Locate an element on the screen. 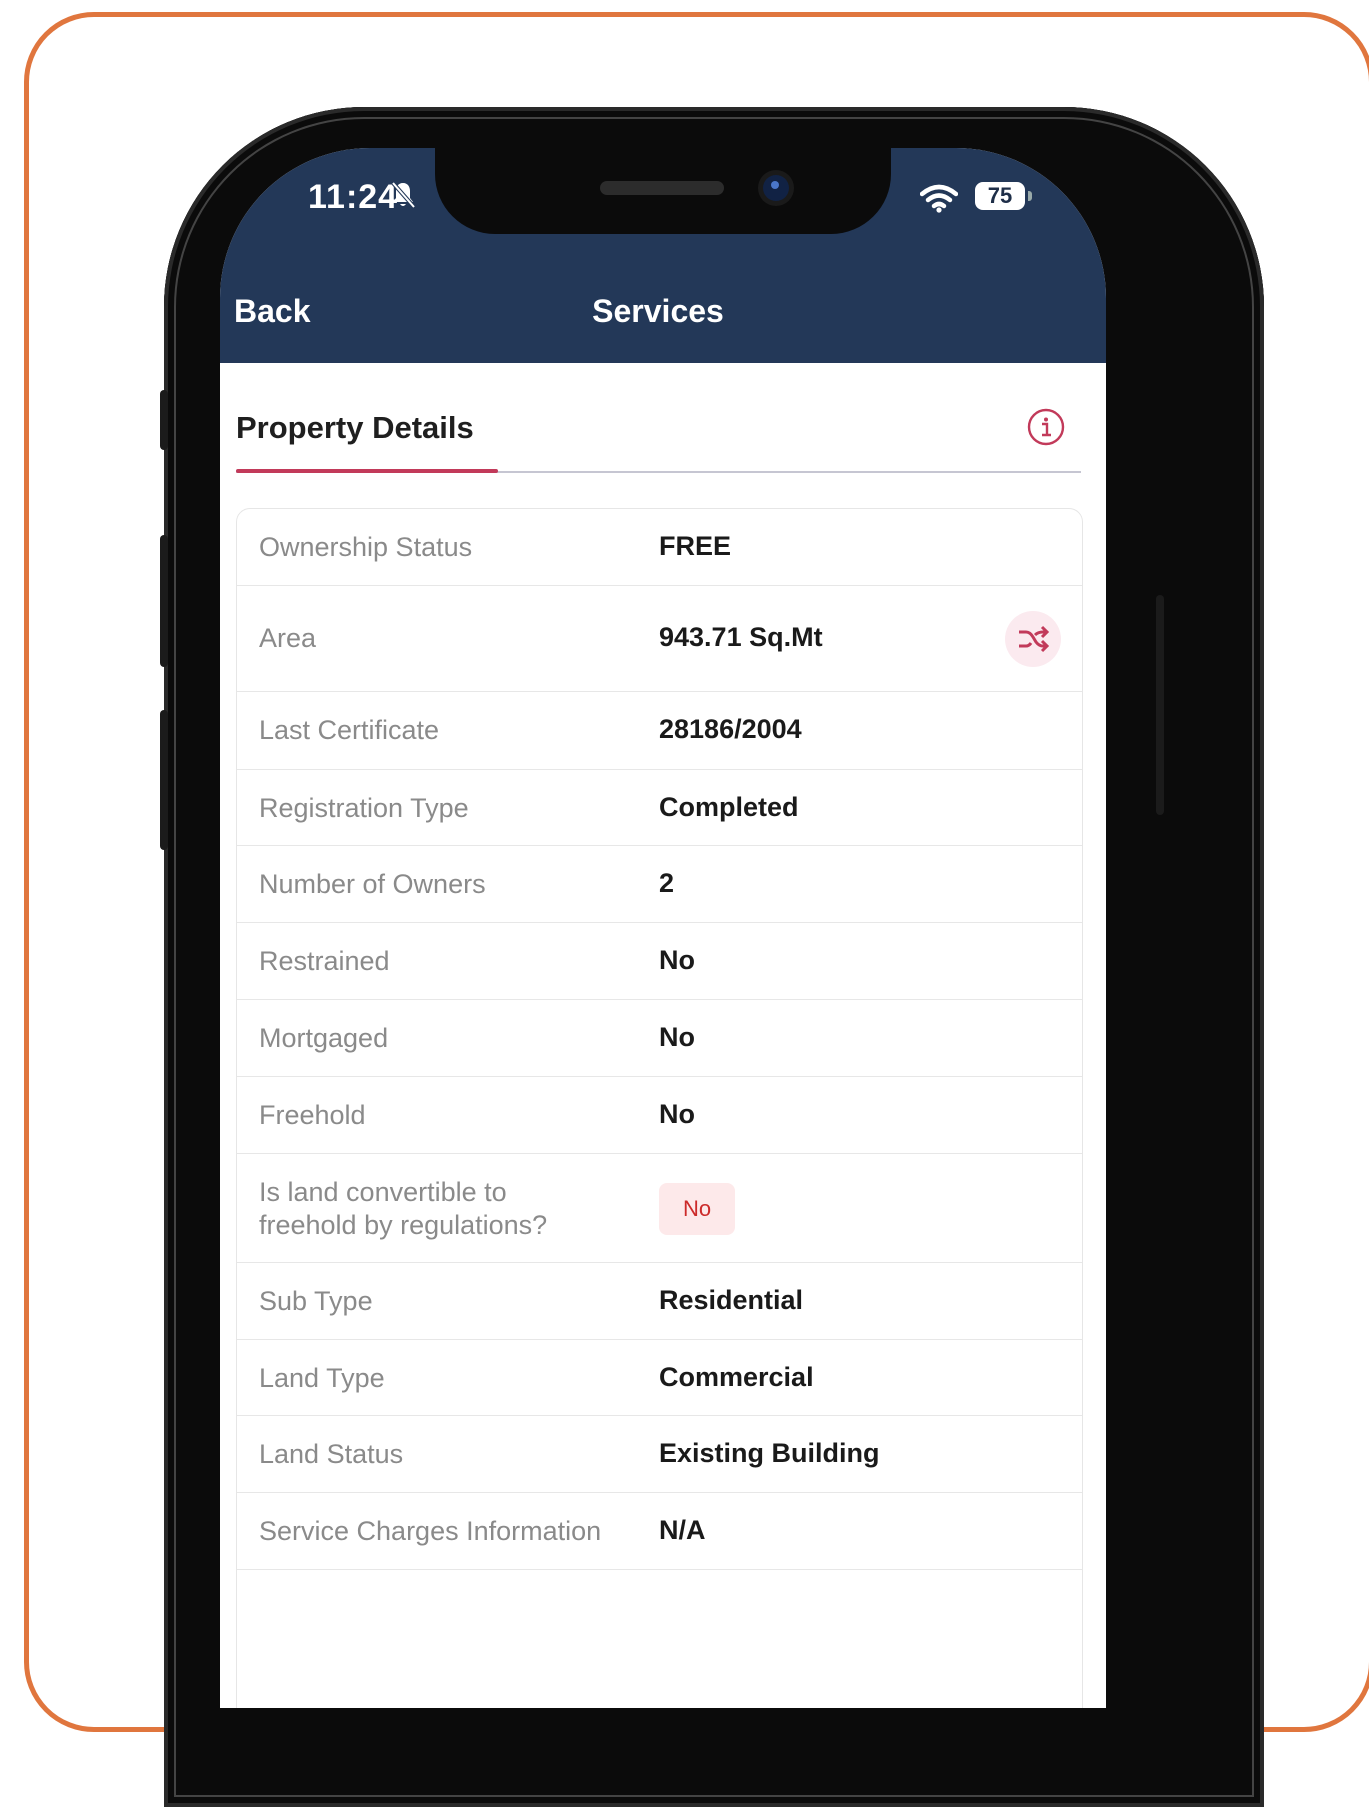  bell-muted-icon is located at coordinates (403, 195).